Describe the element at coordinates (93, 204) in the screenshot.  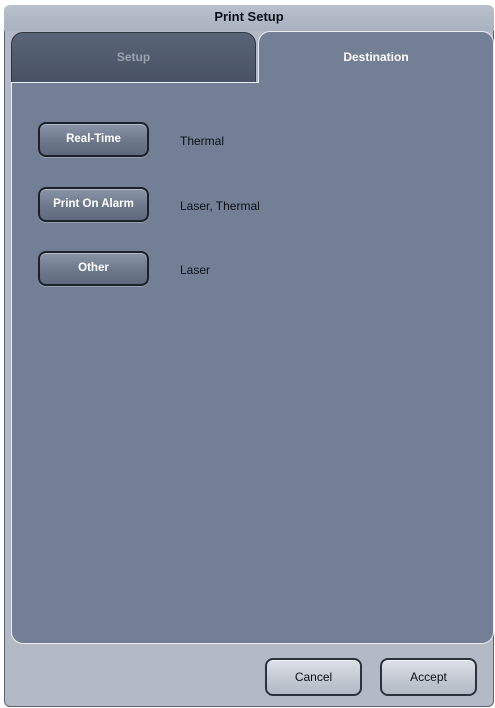
I see `print-on-alarm-button: Print On Alarm` at that location.